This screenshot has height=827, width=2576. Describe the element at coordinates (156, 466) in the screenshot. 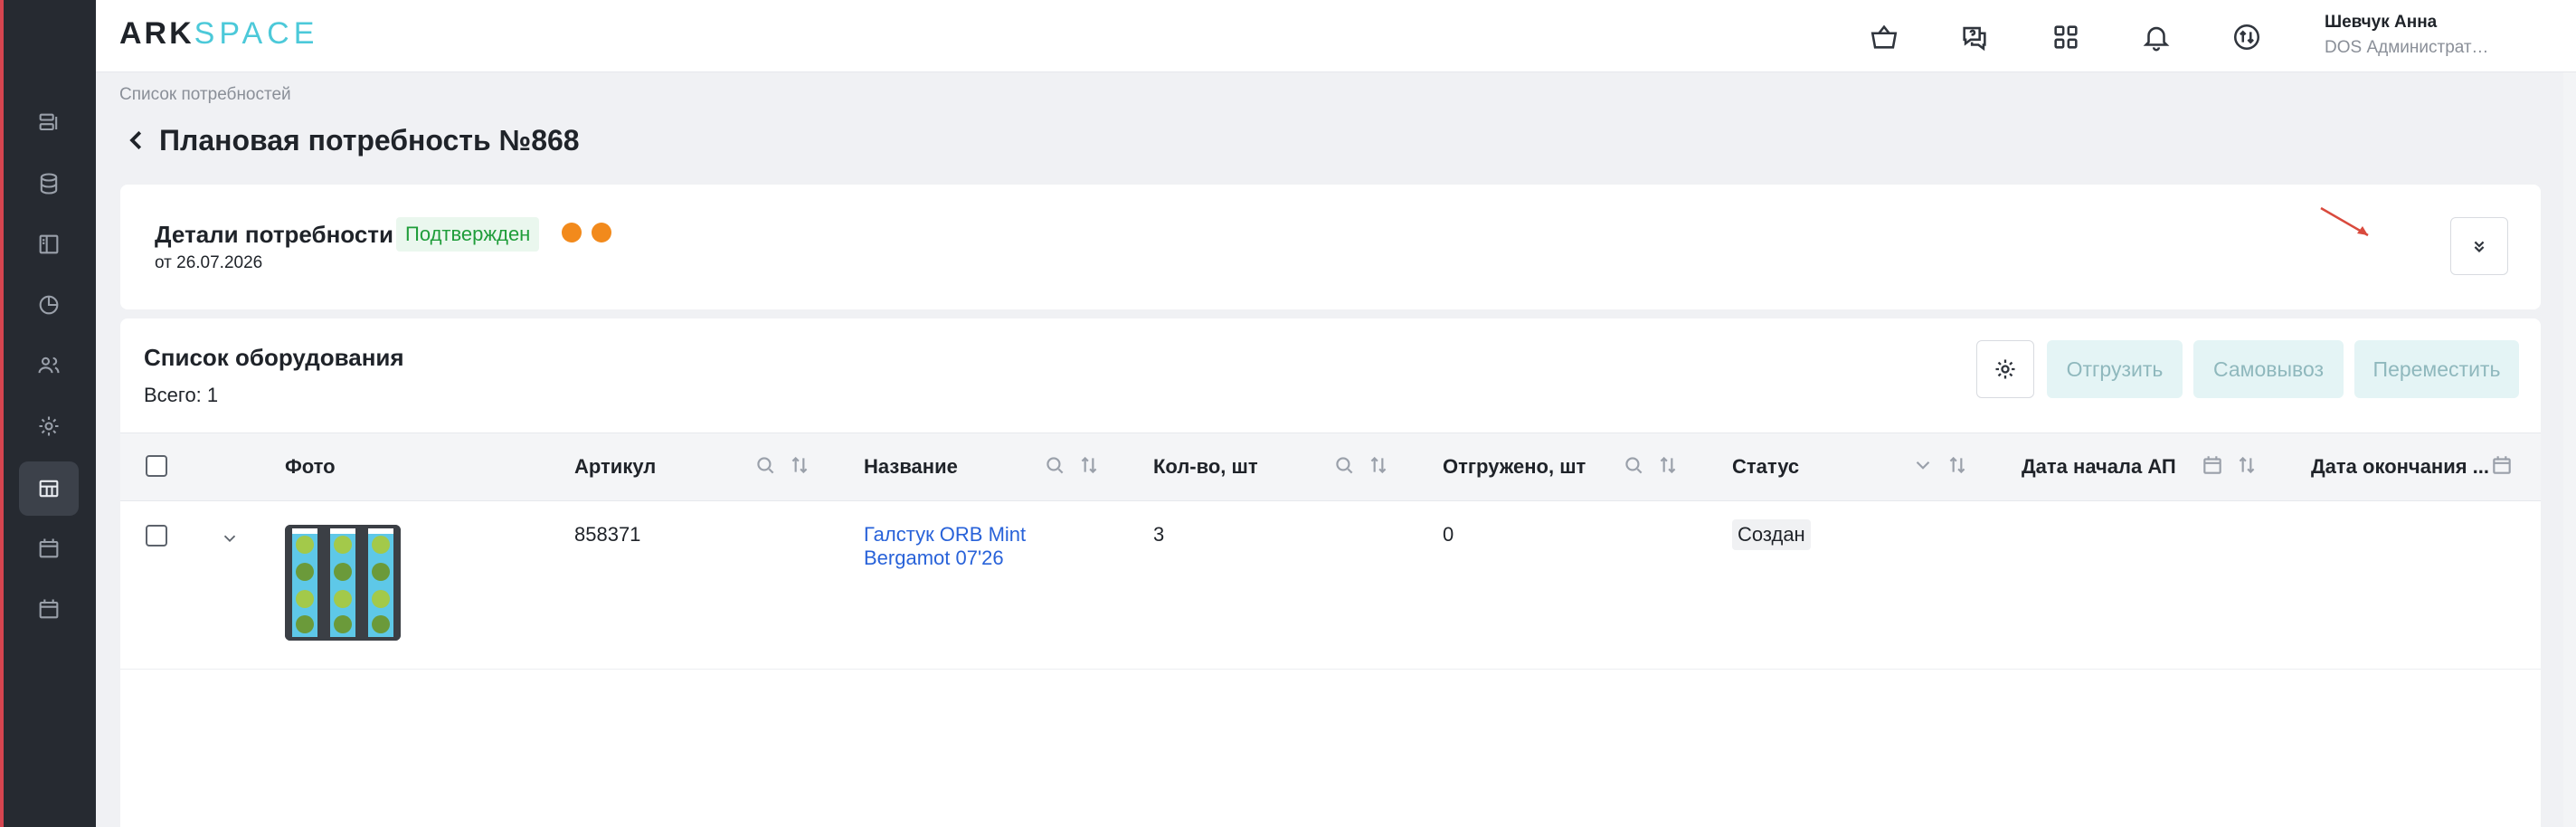

I see `select-all-checkbox` at that location.